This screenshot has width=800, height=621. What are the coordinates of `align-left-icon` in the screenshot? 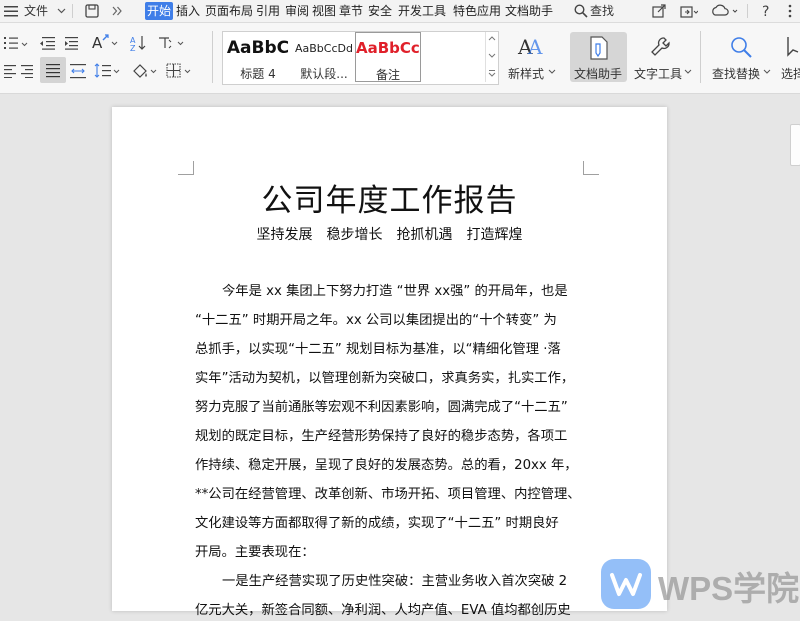 It's located at (11, 71).